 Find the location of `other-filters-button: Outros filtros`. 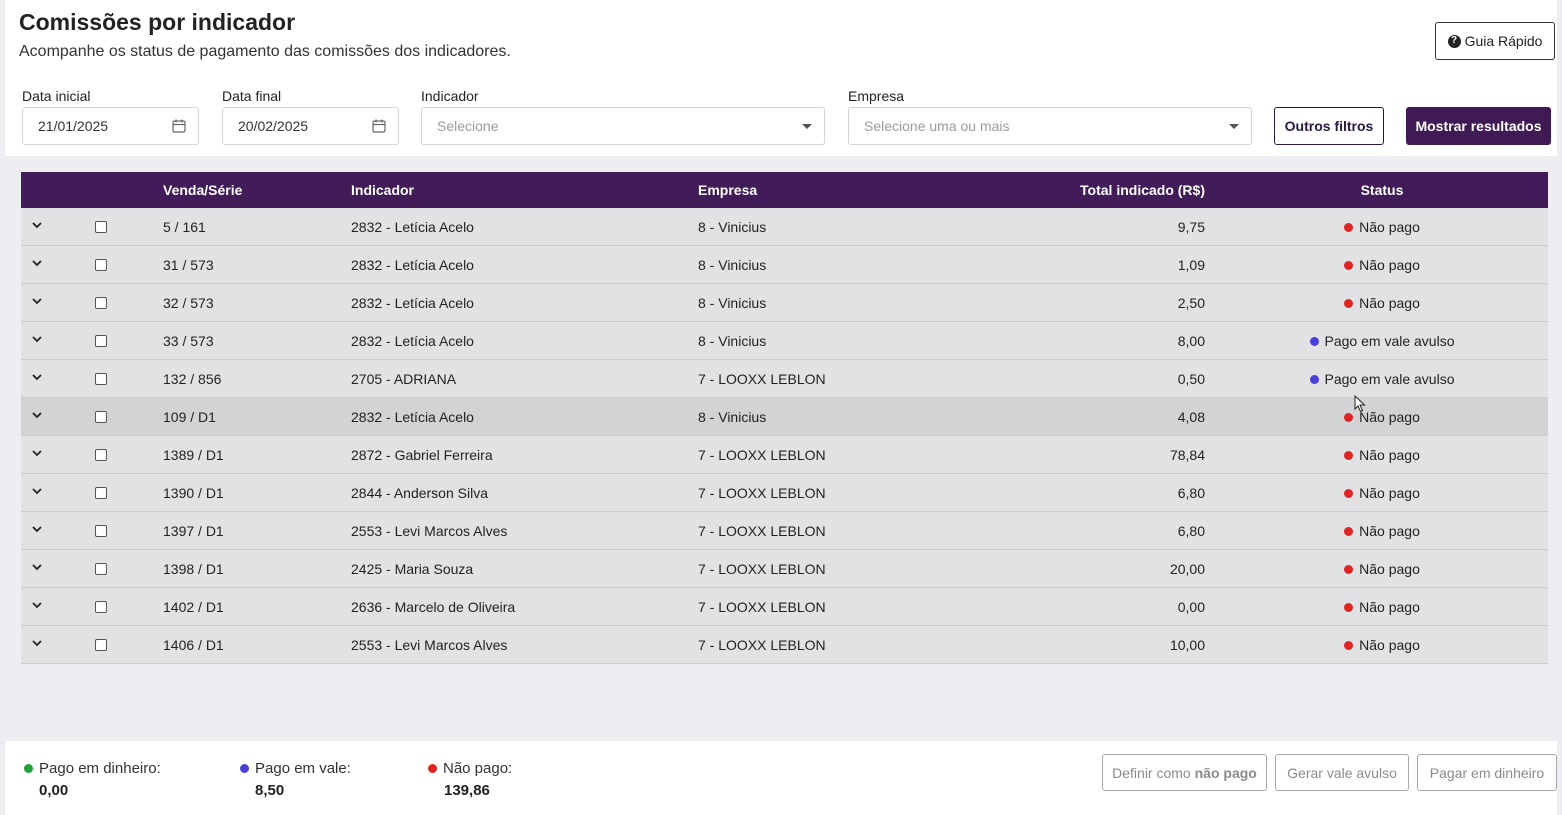

other-filters-button: Outros filtros is located at coordinates (1329, 126).